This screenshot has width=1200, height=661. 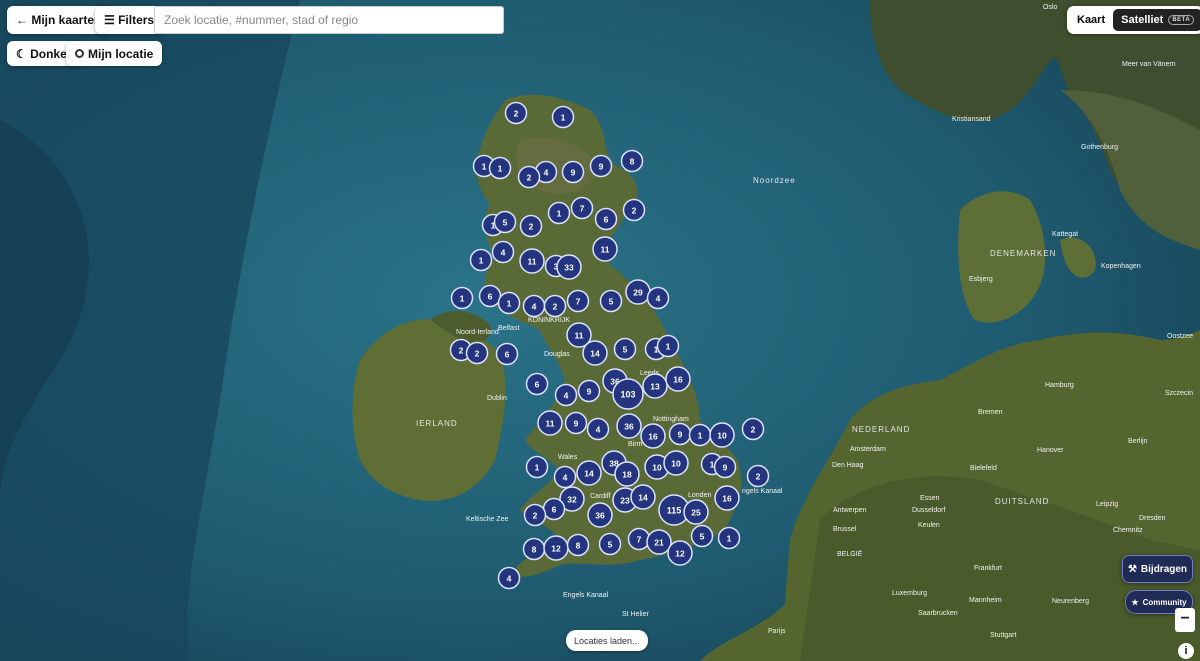 I want to click on map-type-map-option: Kaart, so click(x=1091, y=20).